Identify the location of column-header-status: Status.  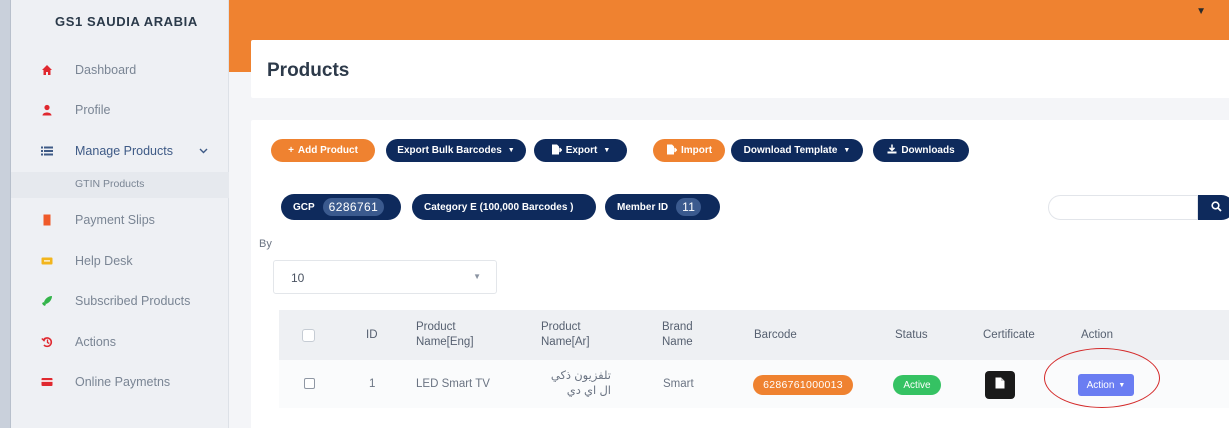
(911, 335).